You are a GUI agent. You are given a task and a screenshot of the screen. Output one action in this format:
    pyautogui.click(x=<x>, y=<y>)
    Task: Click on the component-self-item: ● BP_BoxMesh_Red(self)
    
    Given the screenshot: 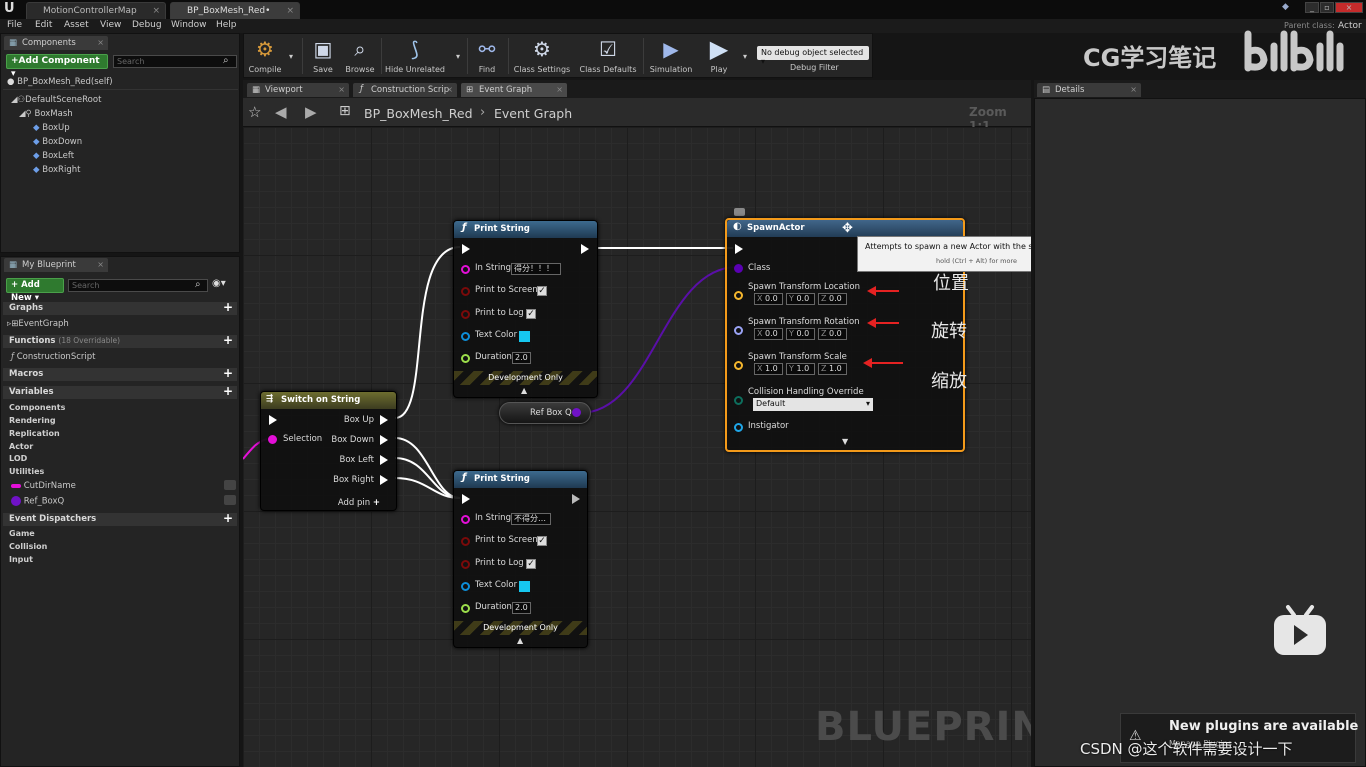 What is the action you would take?
    pyautogui.click(x=60, y=82)
    